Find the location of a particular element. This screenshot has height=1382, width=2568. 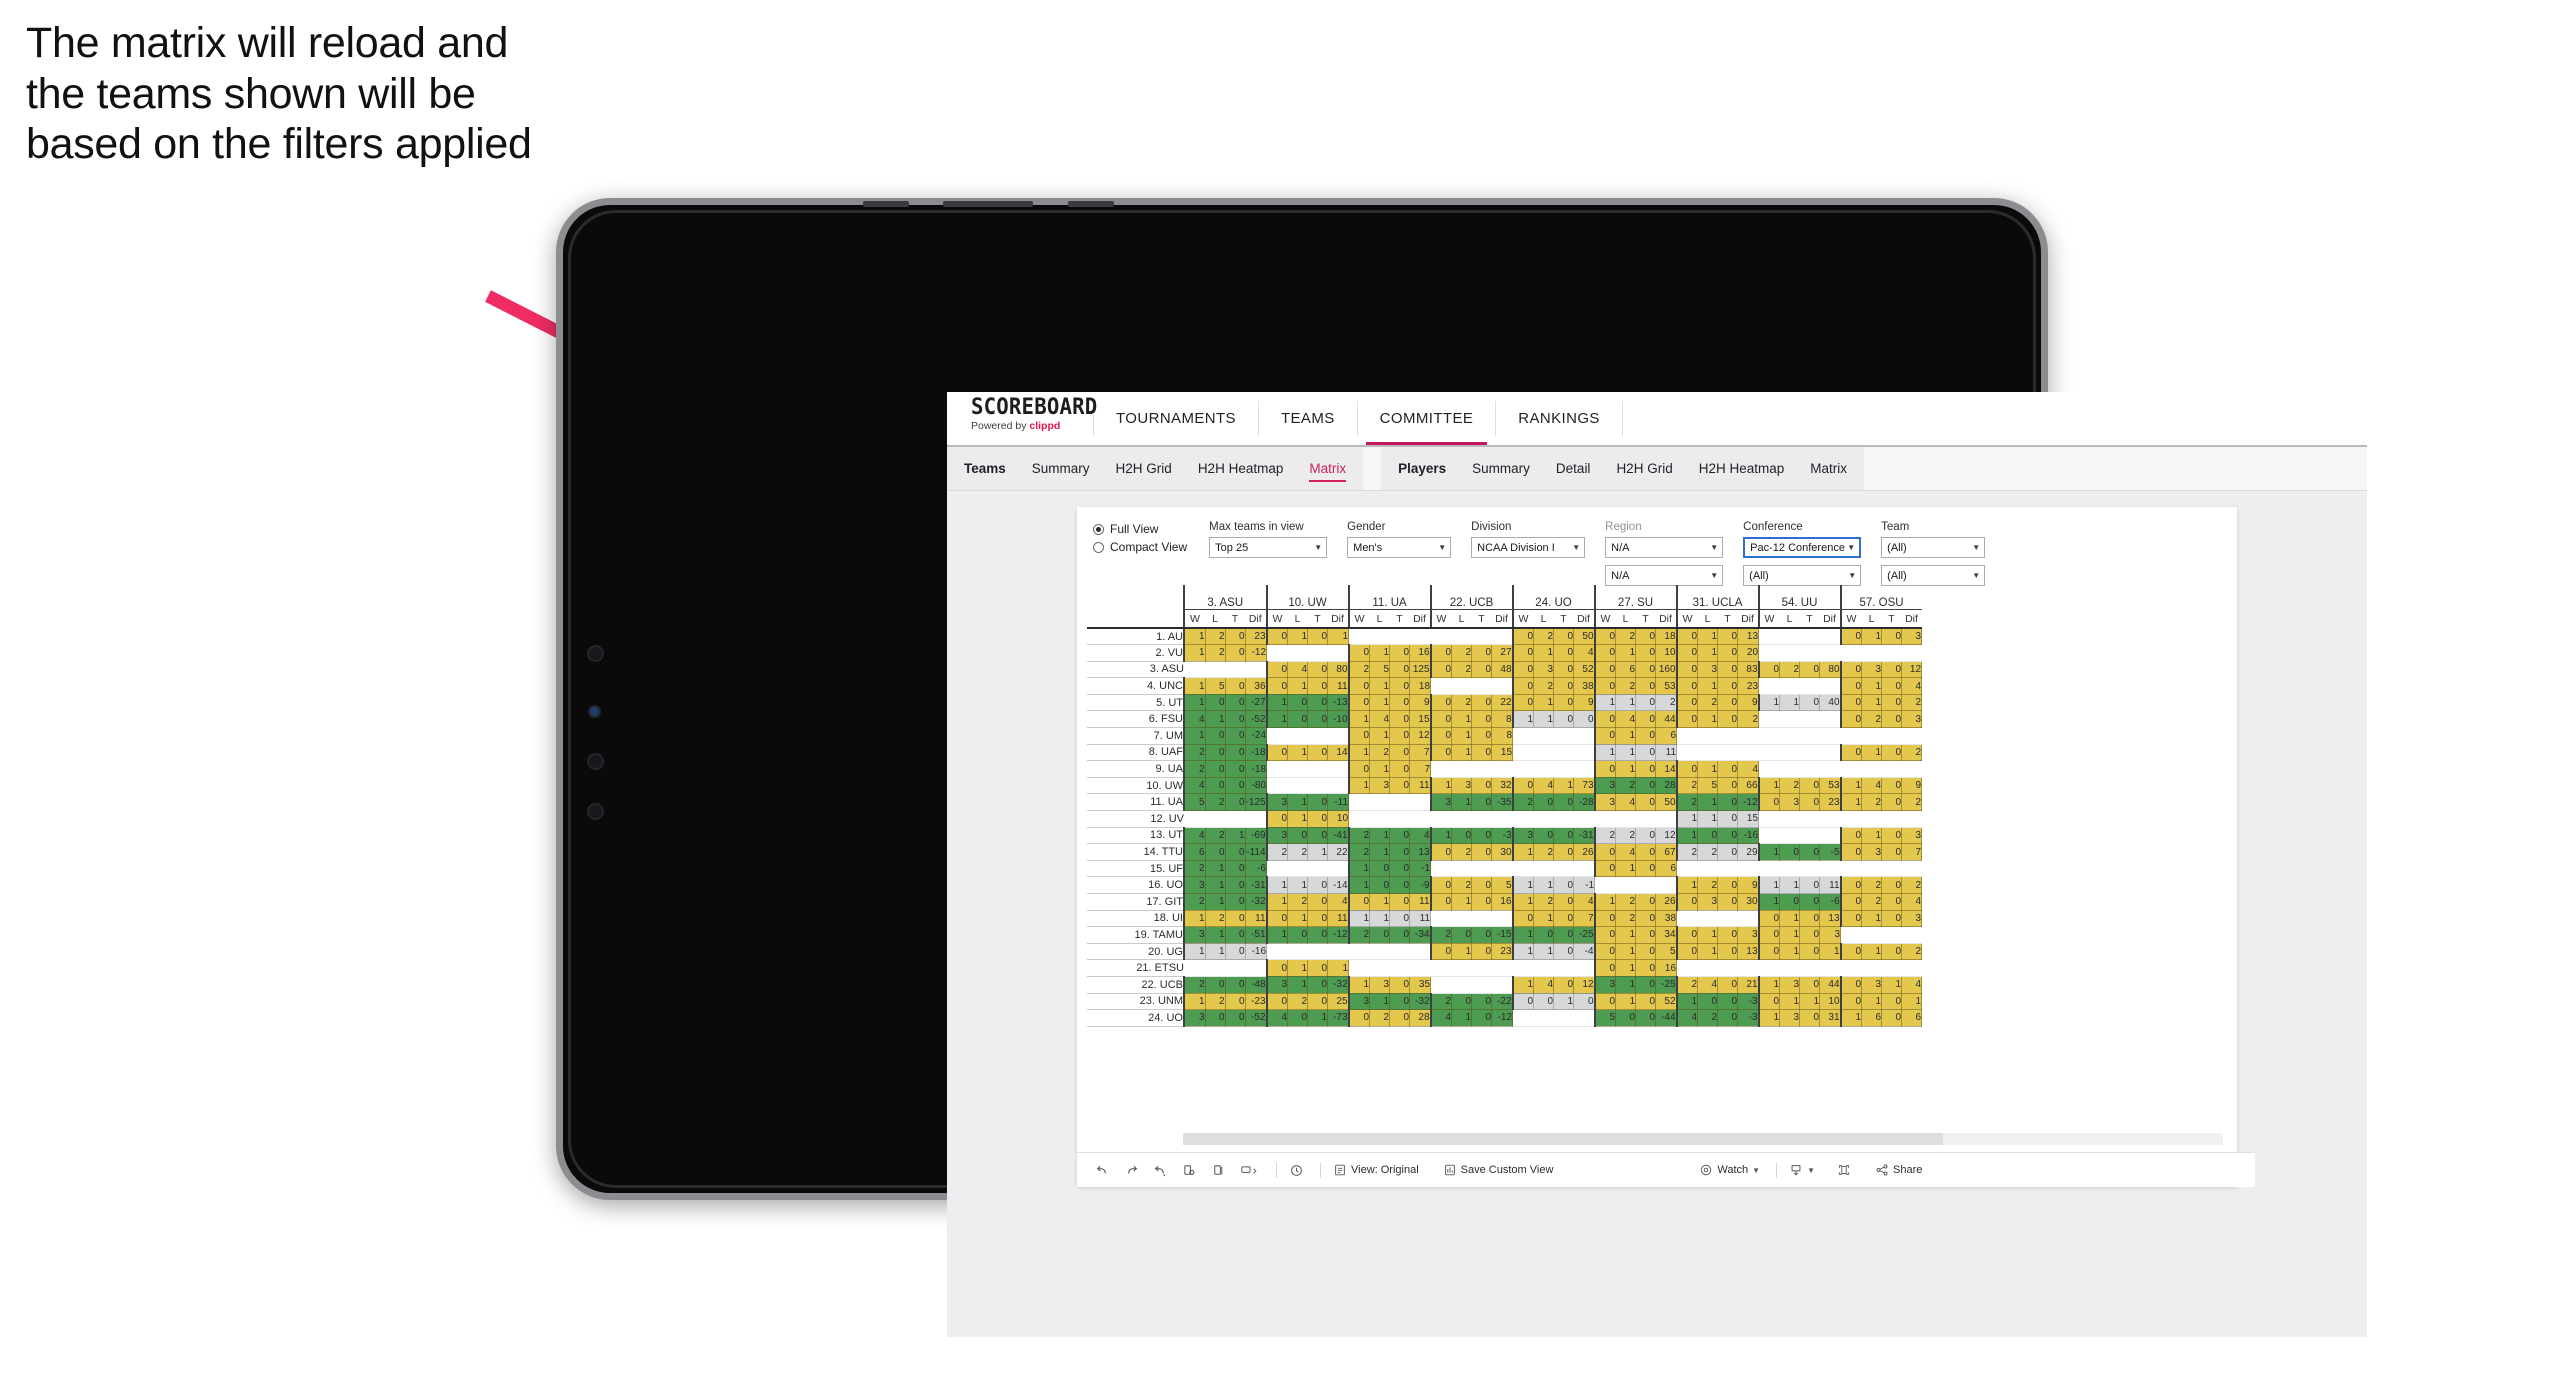

matrix-cell: 66 is located at coordinates (1748, 785).